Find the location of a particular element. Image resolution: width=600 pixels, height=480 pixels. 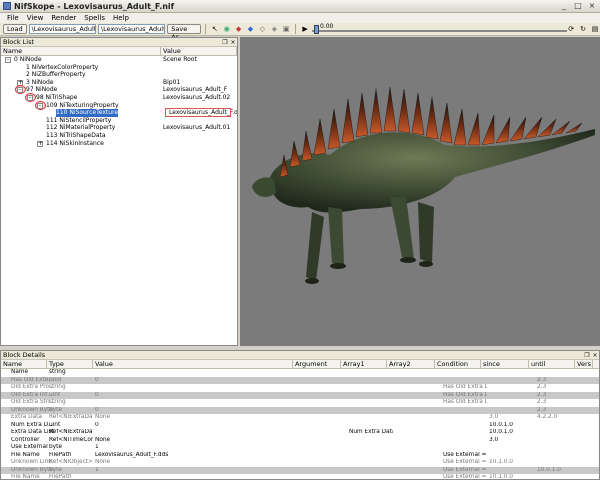

table-cell: None is located at coordinates (103, 462).